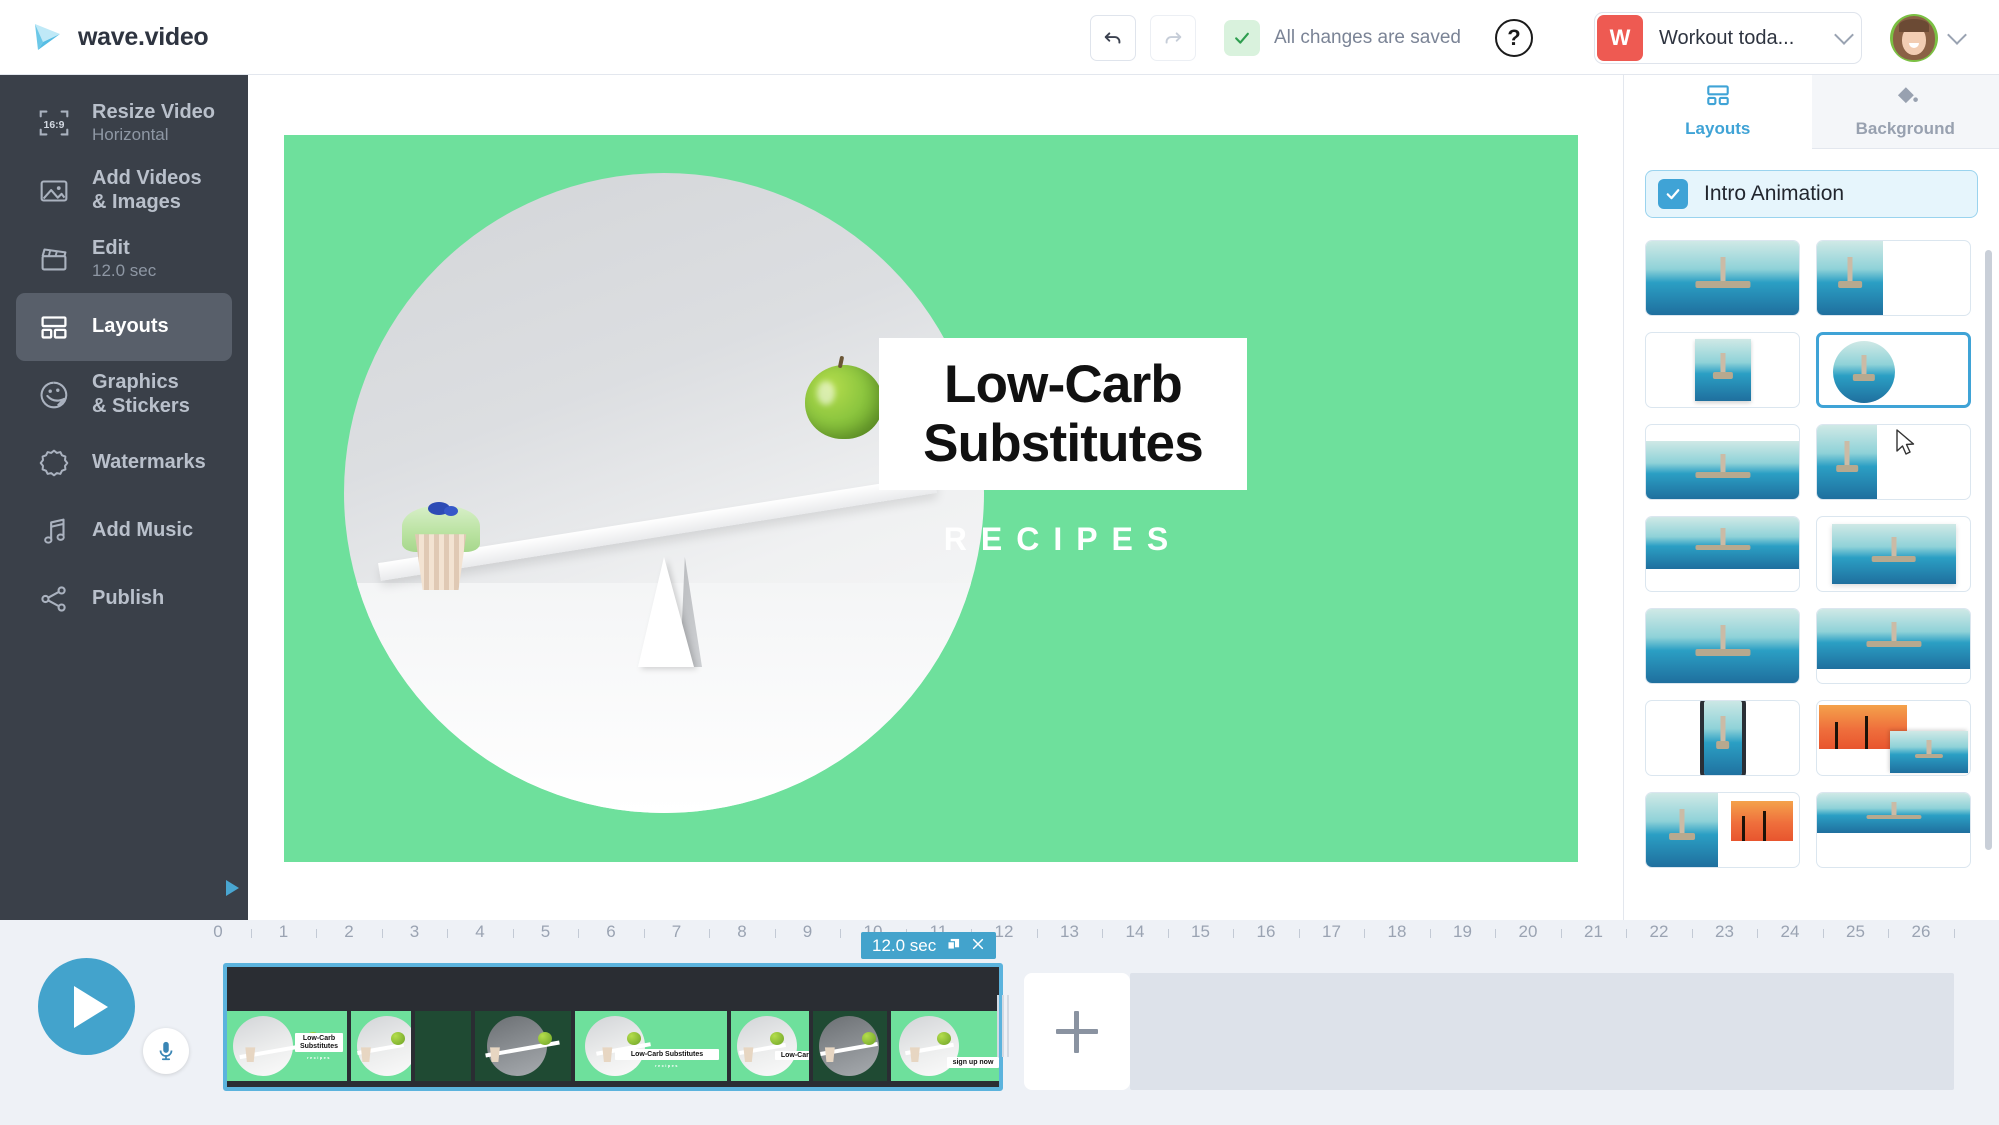 The image size is (1999, 1125). I want to click on tab-layouts: Layouts, so click(1718, 112).